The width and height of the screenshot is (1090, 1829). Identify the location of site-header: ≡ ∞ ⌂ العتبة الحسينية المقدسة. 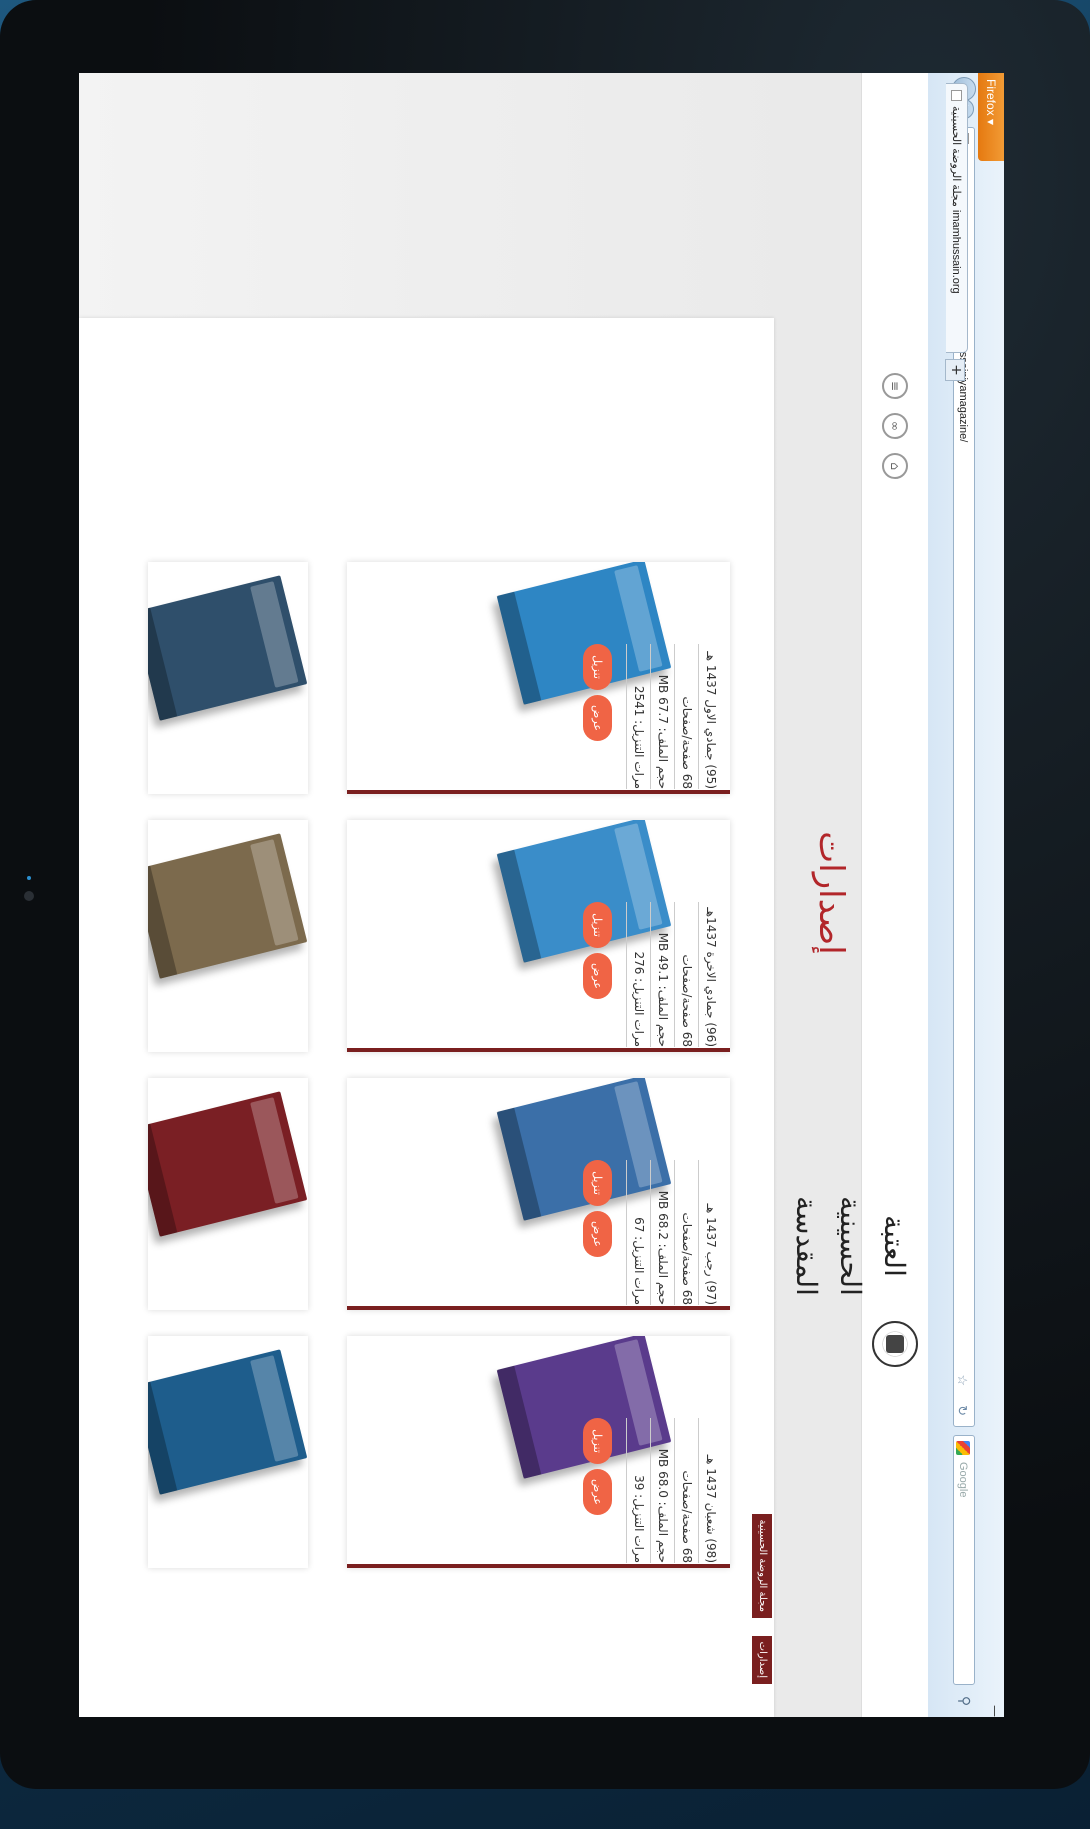
(859, 895).